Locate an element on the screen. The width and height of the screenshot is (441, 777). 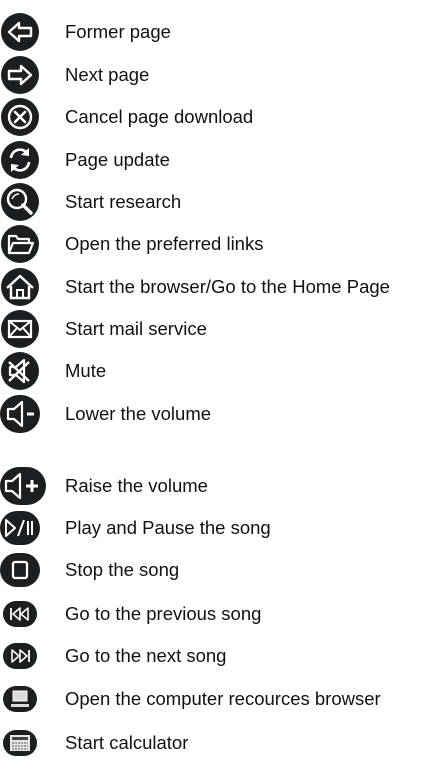
legend-row-former-page: Former page is located at coordinates (220, 32).